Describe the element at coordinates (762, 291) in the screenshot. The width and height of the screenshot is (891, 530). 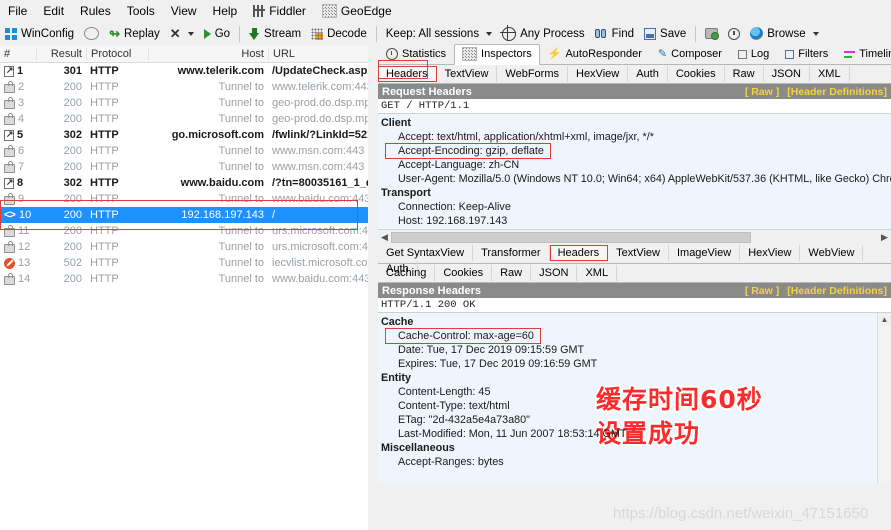
I see `response-raw-link: [ Raw ]` at that location.